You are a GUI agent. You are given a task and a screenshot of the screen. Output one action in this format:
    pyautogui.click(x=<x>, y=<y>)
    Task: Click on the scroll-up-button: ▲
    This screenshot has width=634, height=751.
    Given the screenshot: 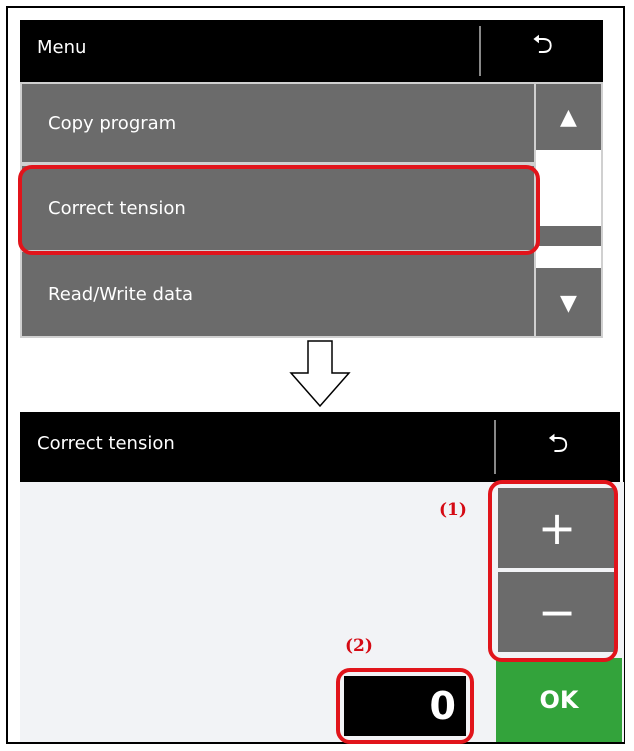 What is the action you would take?
    pyautogui.click(x=568, y=117)
    